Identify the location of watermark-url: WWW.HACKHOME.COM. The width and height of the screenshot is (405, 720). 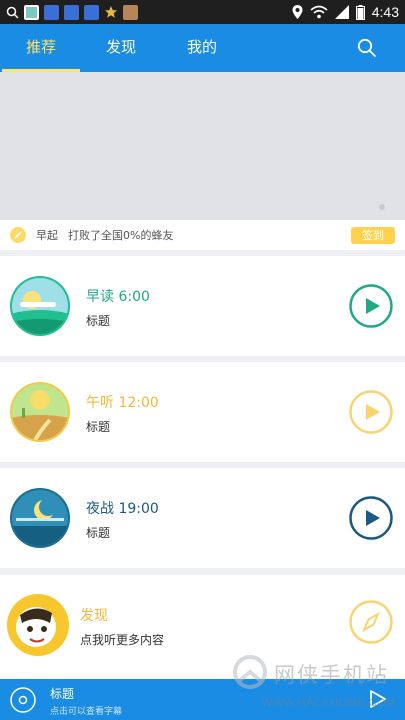
(329, 703).